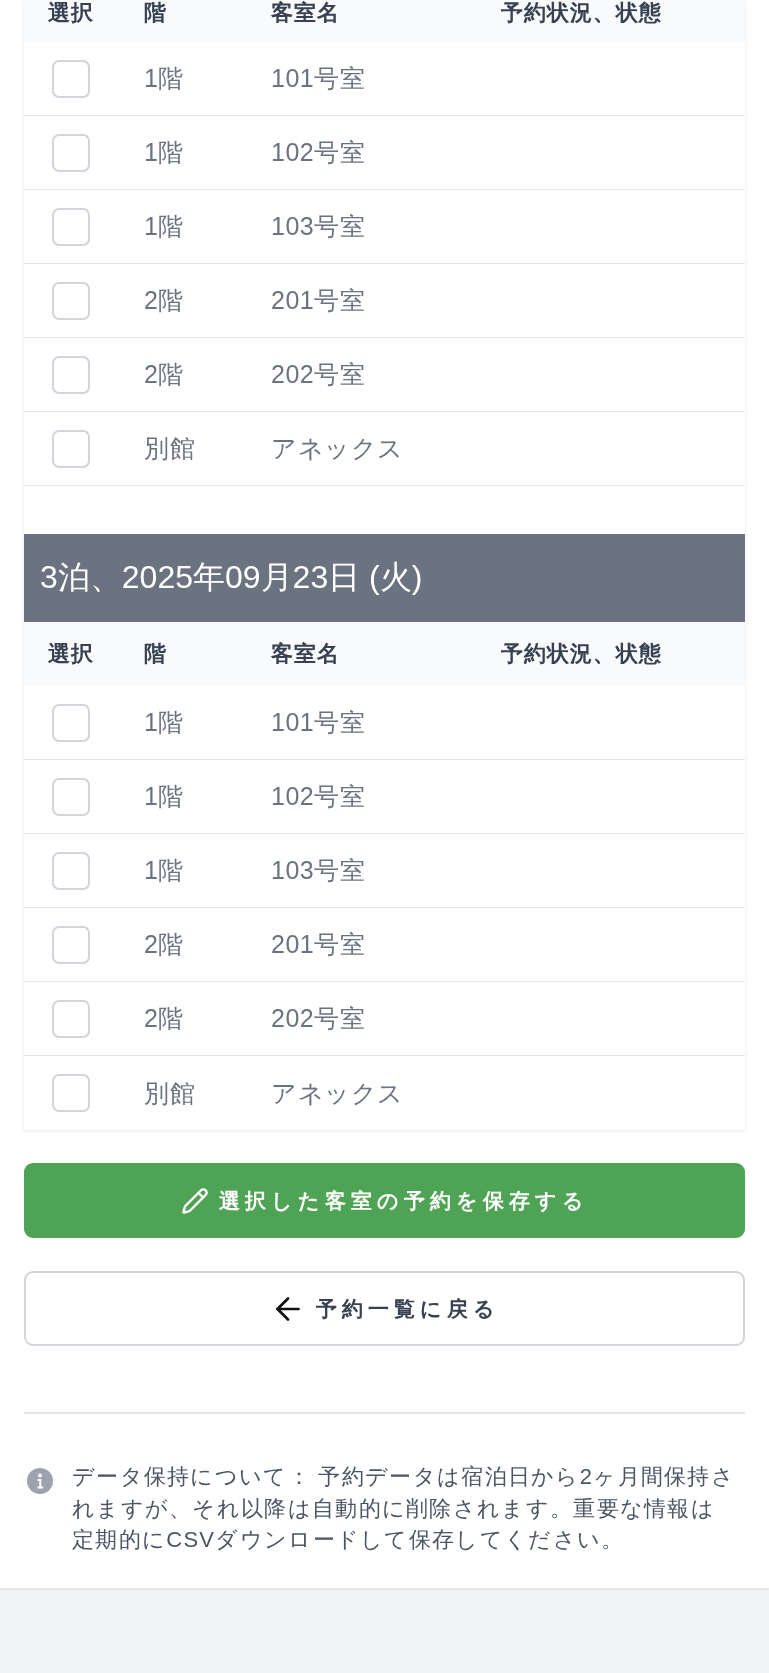  I want to click on date-heading: 3泊、2025年09月23日 (火), so click(384, 578).